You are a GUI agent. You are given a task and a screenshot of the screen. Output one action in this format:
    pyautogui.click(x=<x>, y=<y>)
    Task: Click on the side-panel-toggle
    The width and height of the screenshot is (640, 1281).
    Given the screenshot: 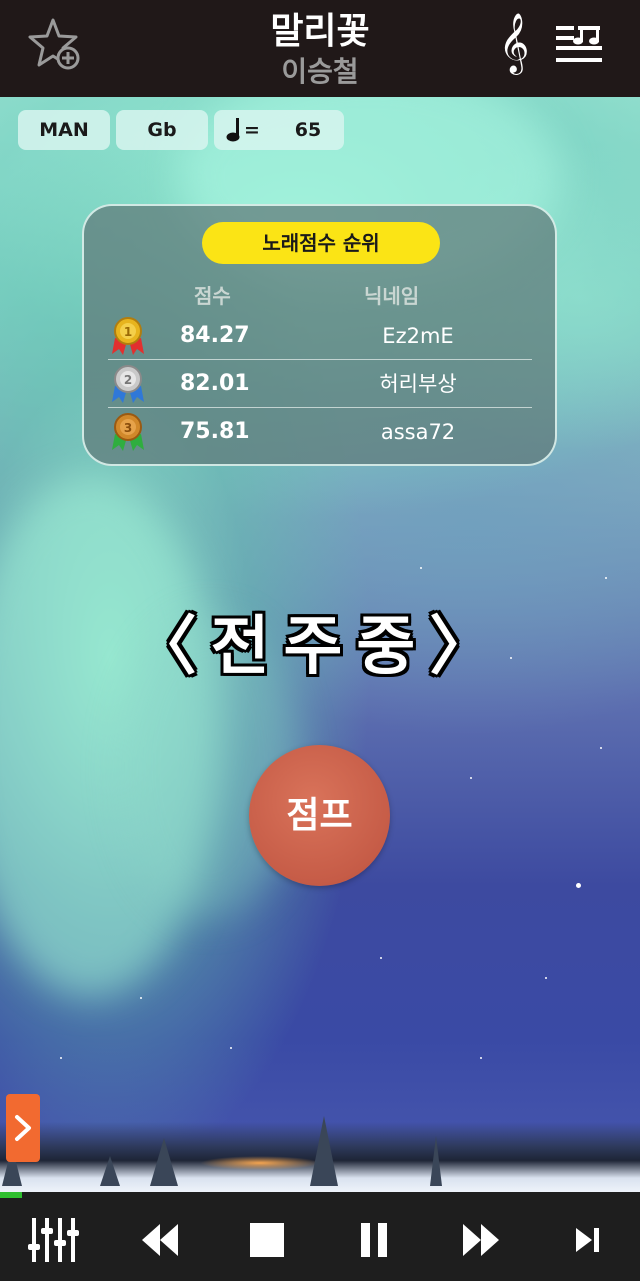 What is the action you would take?
    pyautogui.click(x=23, y=1128)
    